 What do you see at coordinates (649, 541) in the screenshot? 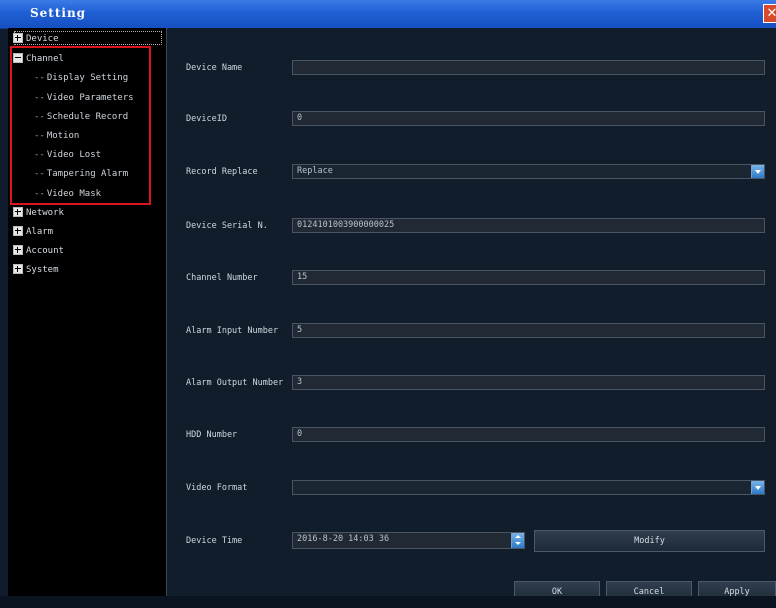
I see `modify-button: Modify` at bounding box center [649, 541].